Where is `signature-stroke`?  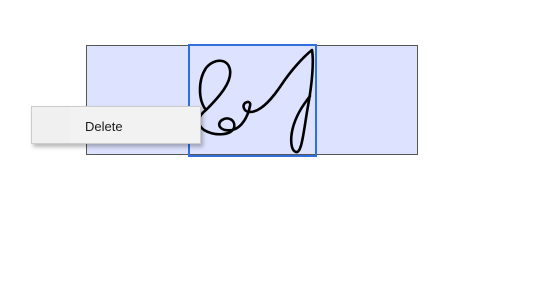 signature-stroke is located at coordinates (256, 101).